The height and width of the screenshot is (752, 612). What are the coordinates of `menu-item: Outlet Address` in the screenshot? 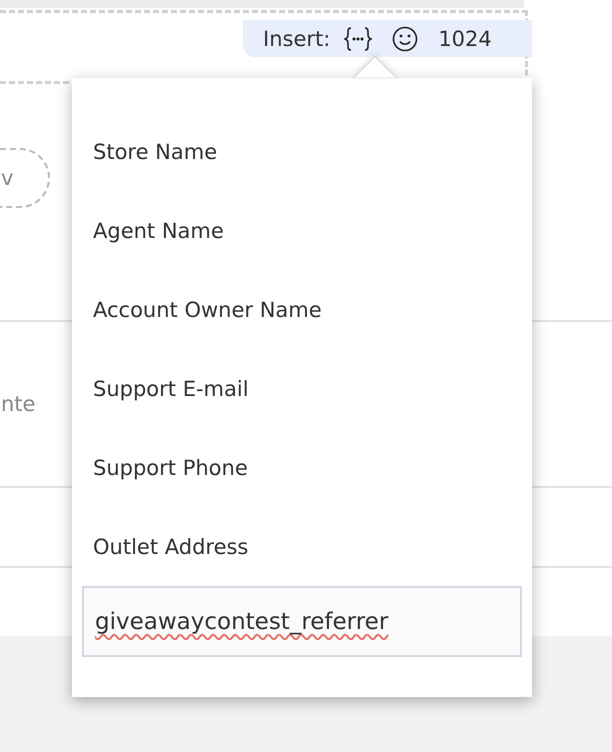 It's located at (302, 546).